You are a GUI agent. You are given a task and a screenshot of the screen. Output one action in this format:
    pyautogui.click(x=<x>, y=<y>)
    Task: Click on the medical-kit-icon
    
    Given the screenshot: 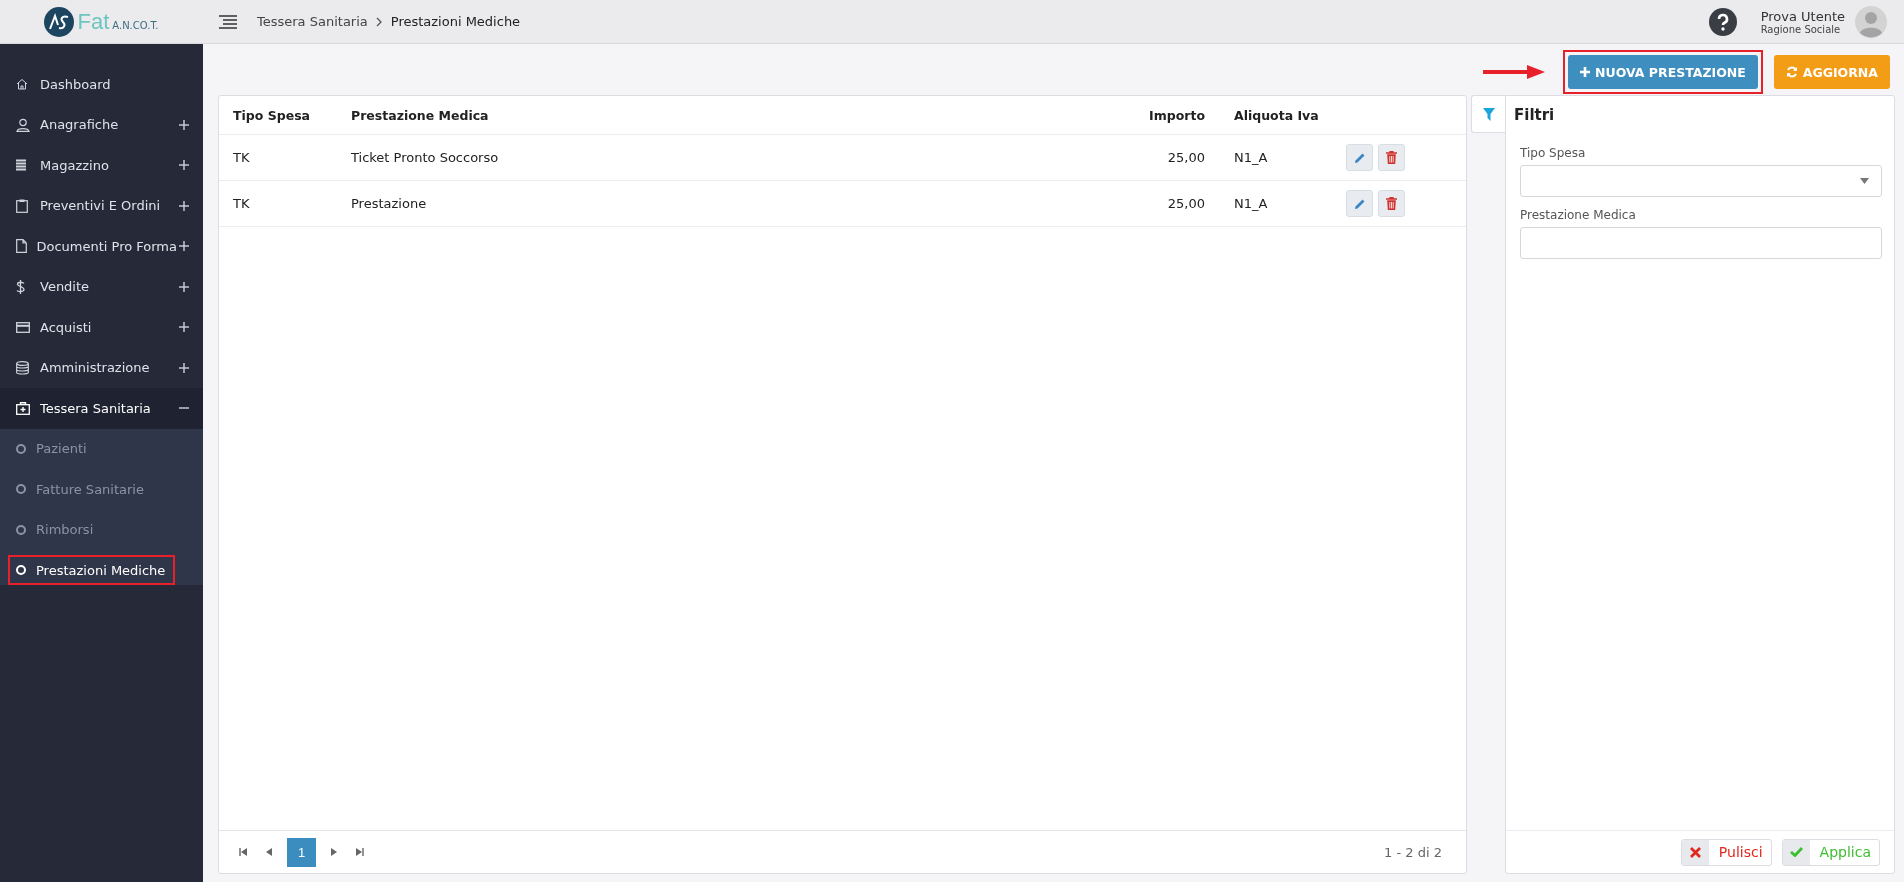 What is the action you would take?
    pyautogui.click(x=23, y=408)
    